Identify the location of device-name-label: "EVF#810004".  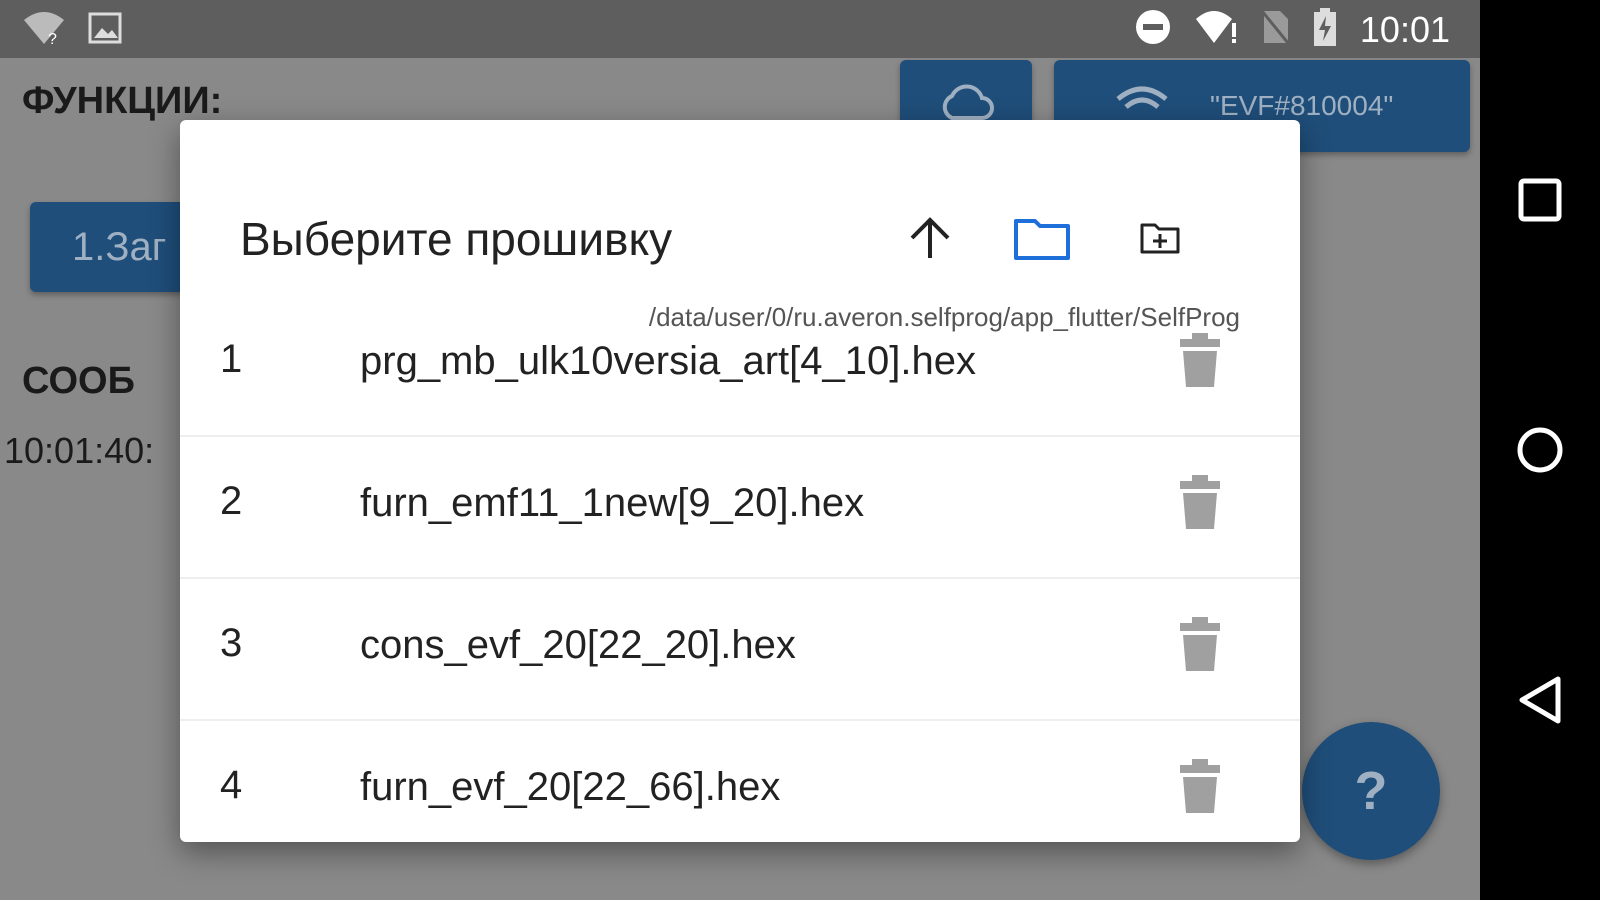
(1302, 105).